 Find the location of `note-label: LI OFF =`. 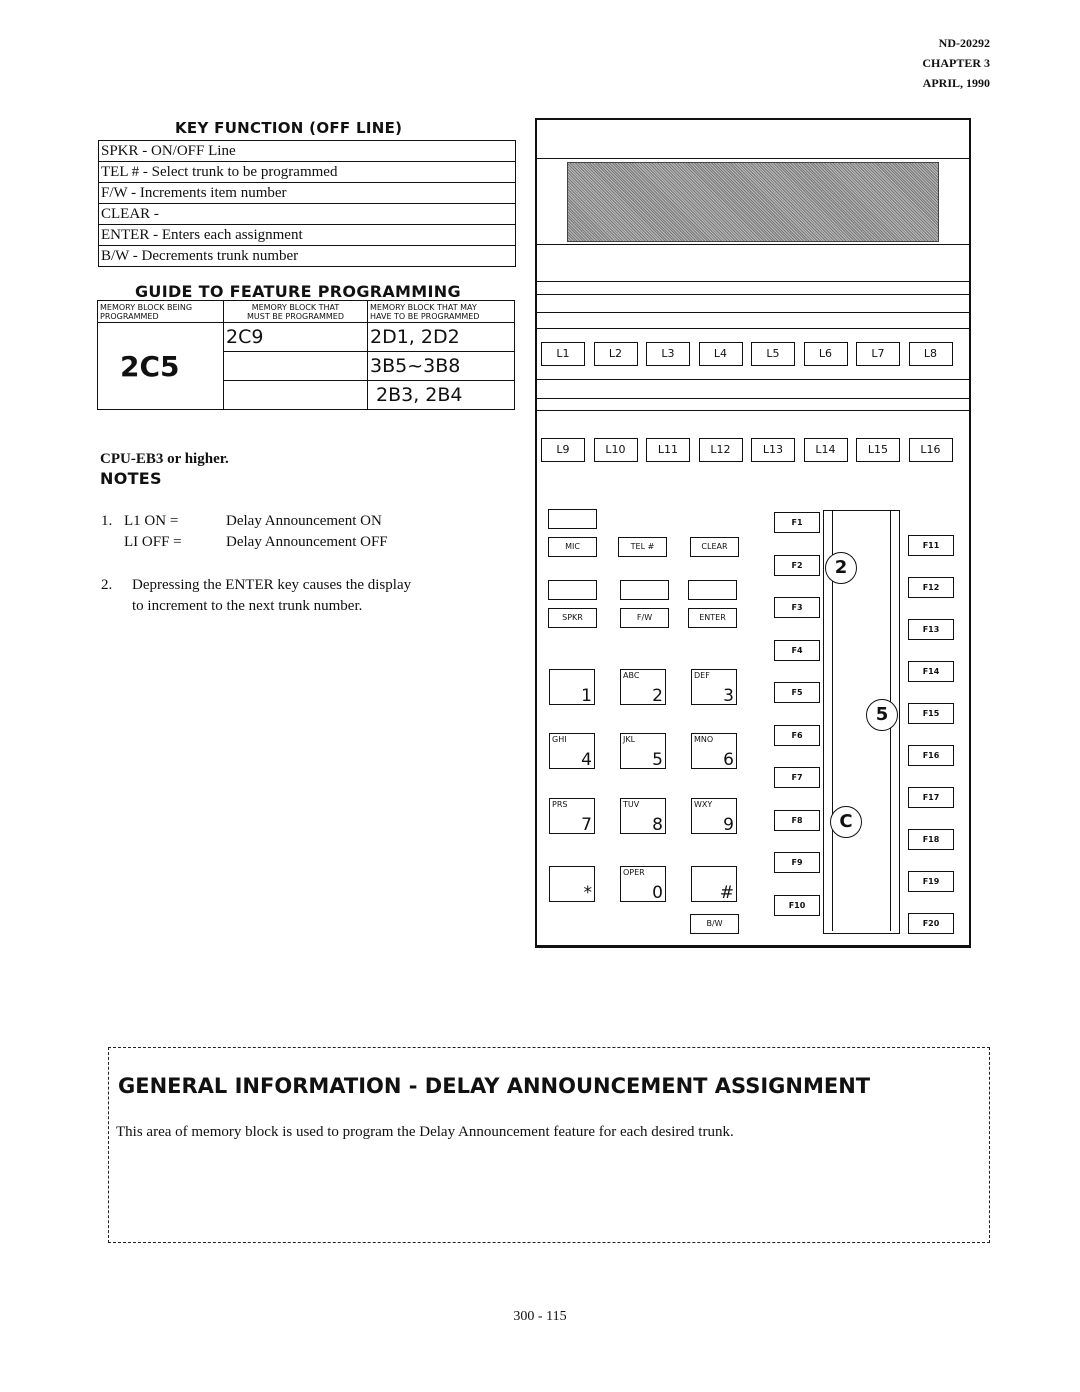

note-label: LI OFF = is located at coordinates (153, 542).